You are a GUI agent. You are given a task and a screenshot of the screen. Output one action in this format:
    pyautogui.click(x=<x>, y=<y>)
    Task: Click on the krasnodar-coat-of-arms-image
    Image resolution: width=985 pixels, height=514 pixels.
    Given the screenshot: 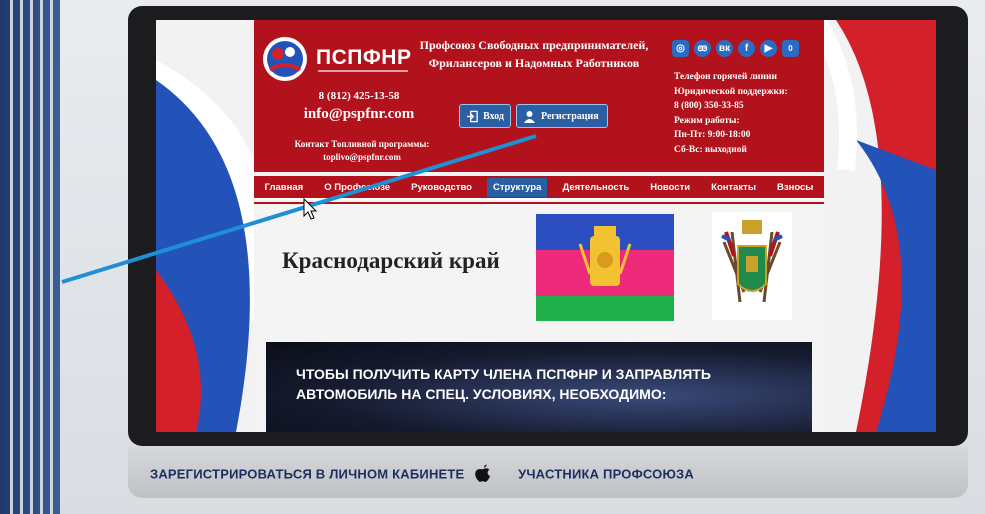 What is the action you would take?
    pyautogui.click(x=752, y=266)
    